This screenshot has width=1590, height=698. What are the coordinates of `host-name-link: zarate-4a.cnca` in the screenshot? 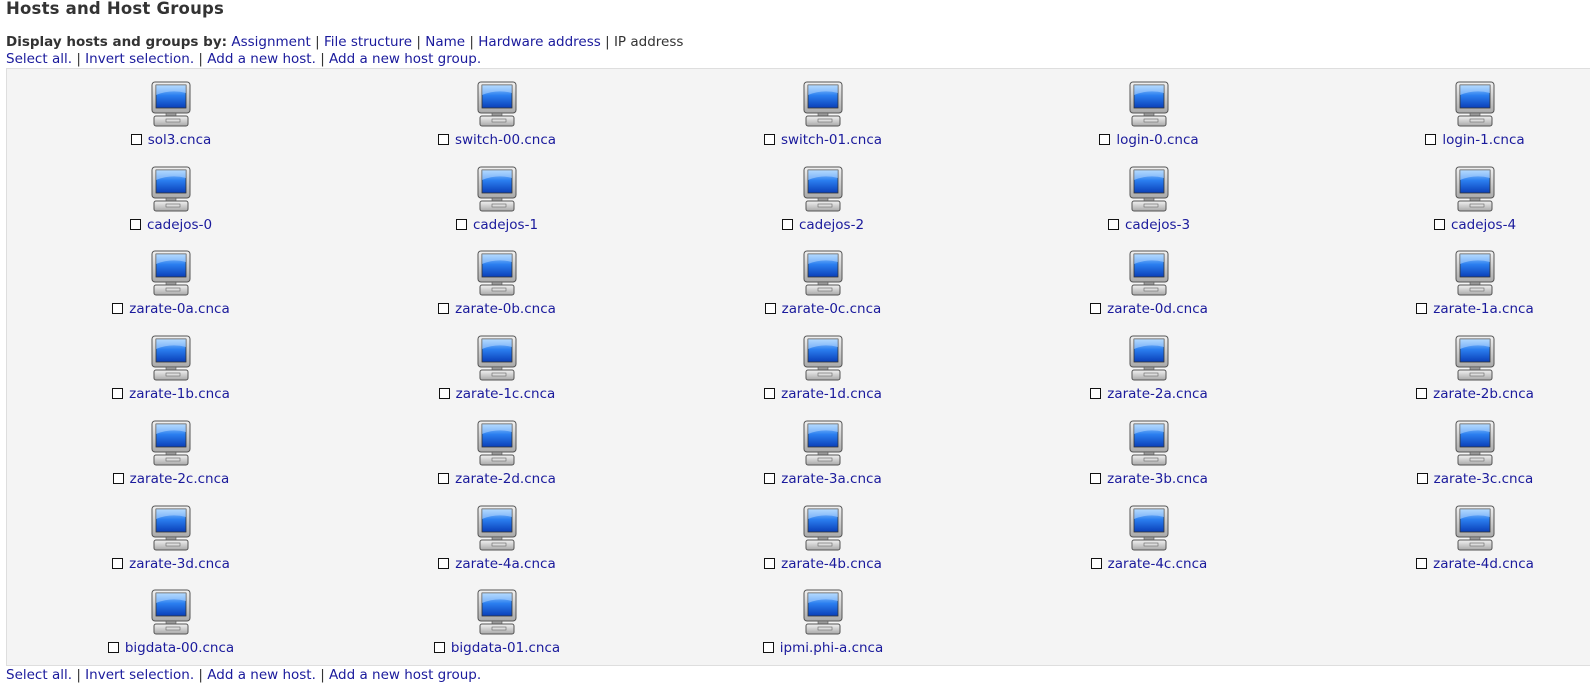 It's located at (505, 564).